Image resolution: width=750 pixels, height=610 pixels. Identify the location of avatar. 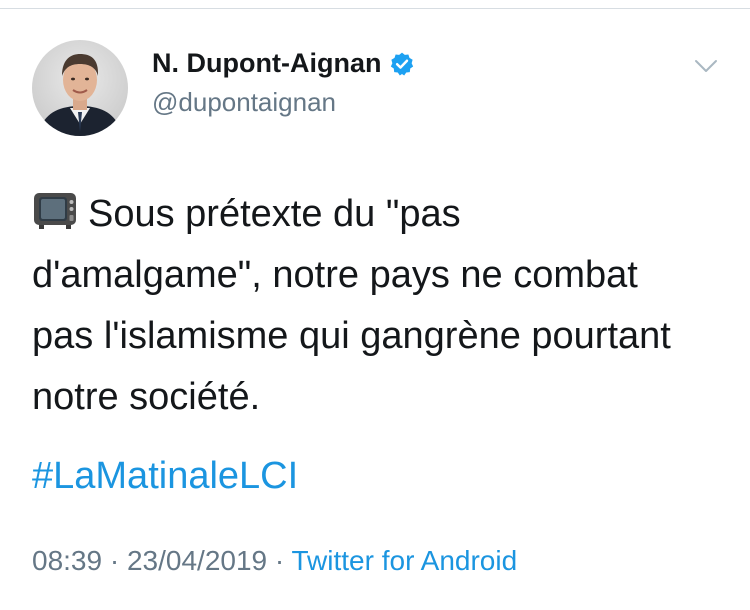
(80, 88).